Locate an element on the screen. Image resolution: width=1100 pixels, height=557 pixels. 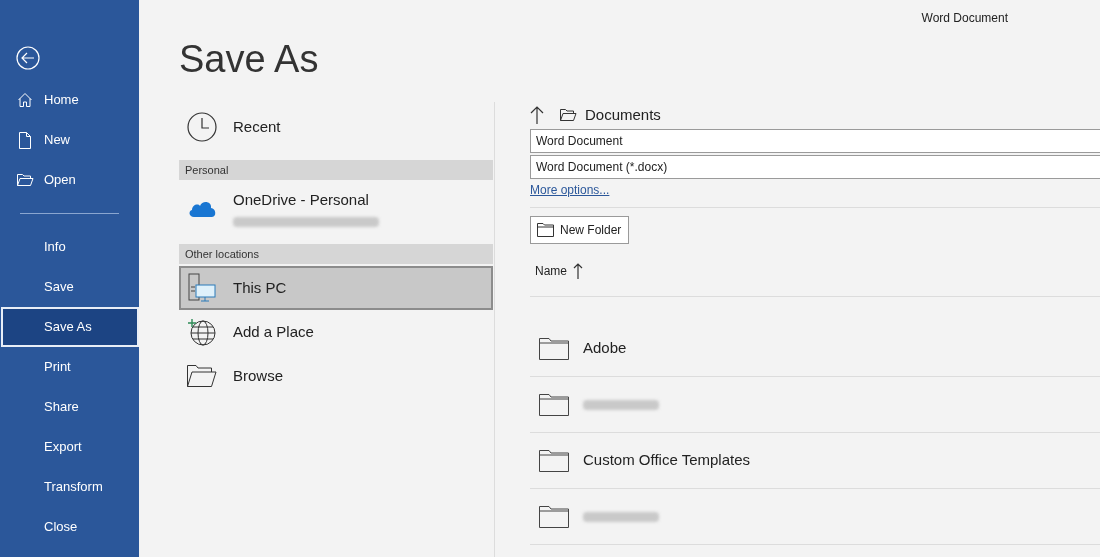
clock-icon is located at coordinates (202, 127).